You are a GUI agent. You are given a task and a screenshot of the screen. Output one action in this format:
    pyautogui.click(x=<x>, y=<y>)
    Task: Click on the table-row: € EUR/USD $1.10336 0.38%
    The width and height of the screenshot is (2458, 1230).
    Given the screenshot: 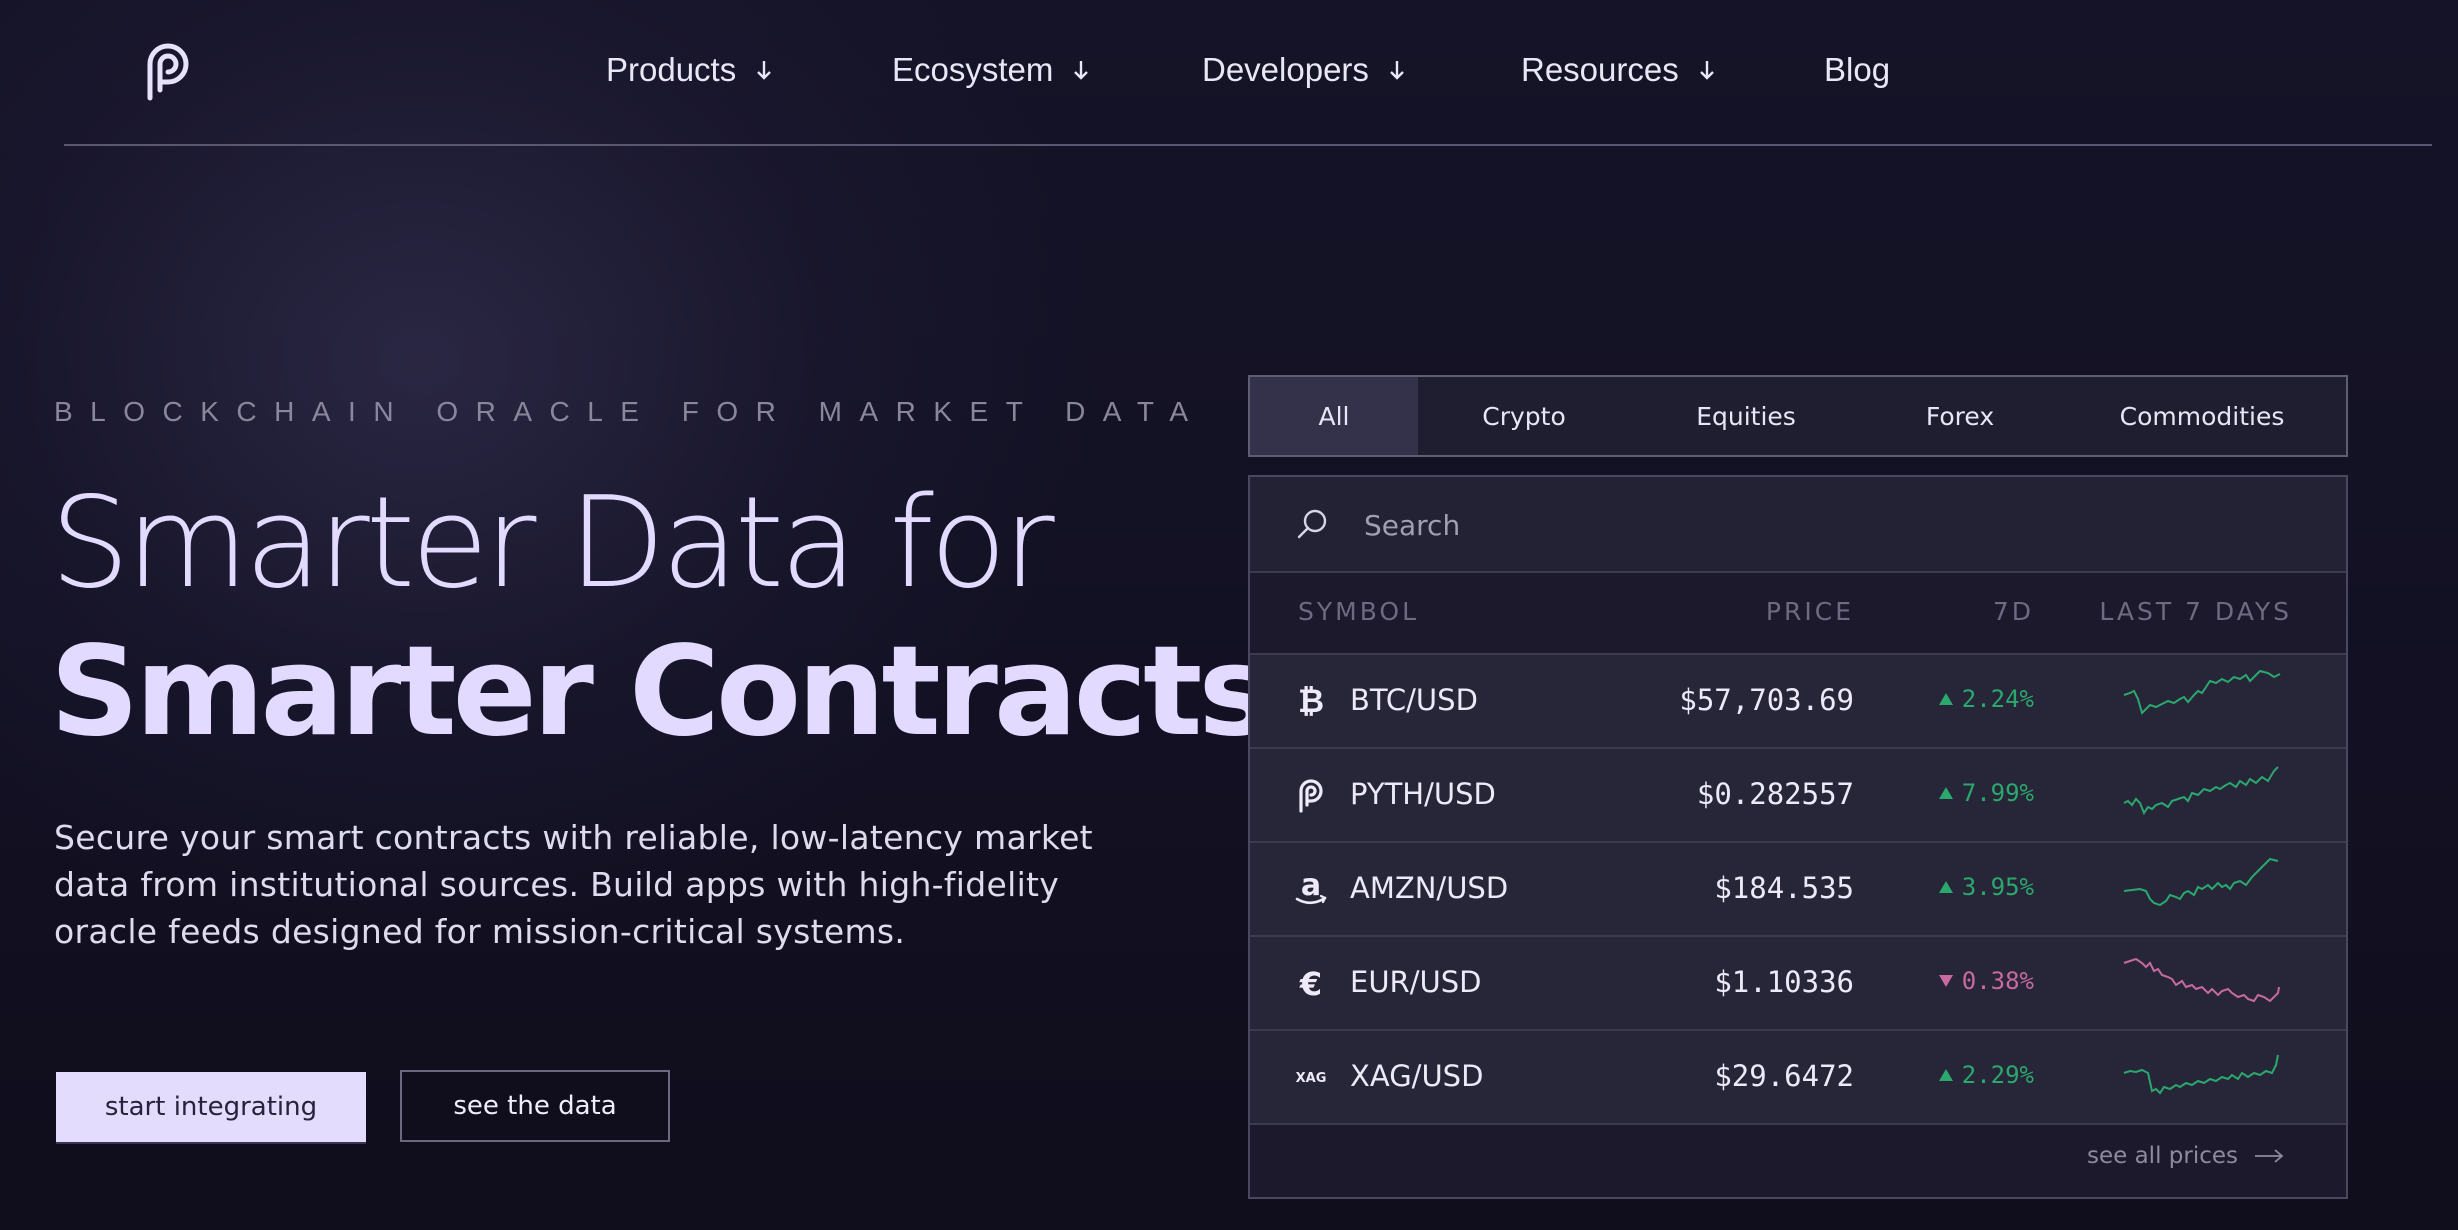 What is the action you would take?
    pyautogui.click(x=1798, y=984)
    